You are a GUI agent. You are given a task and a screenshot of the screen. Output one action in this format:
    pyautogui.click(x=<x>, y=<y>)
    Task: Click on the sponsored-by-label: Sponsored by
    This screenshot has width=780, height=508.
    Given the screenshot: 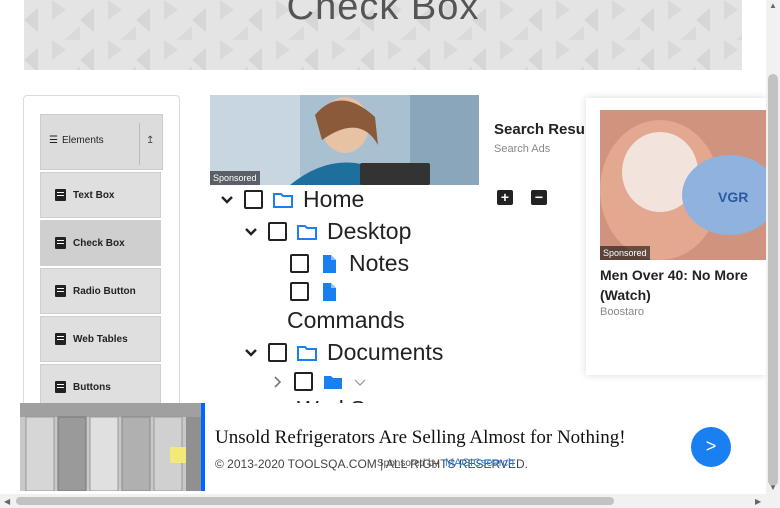 What is the action you would take?
    pyautogui.click(x=408, y=463)
    